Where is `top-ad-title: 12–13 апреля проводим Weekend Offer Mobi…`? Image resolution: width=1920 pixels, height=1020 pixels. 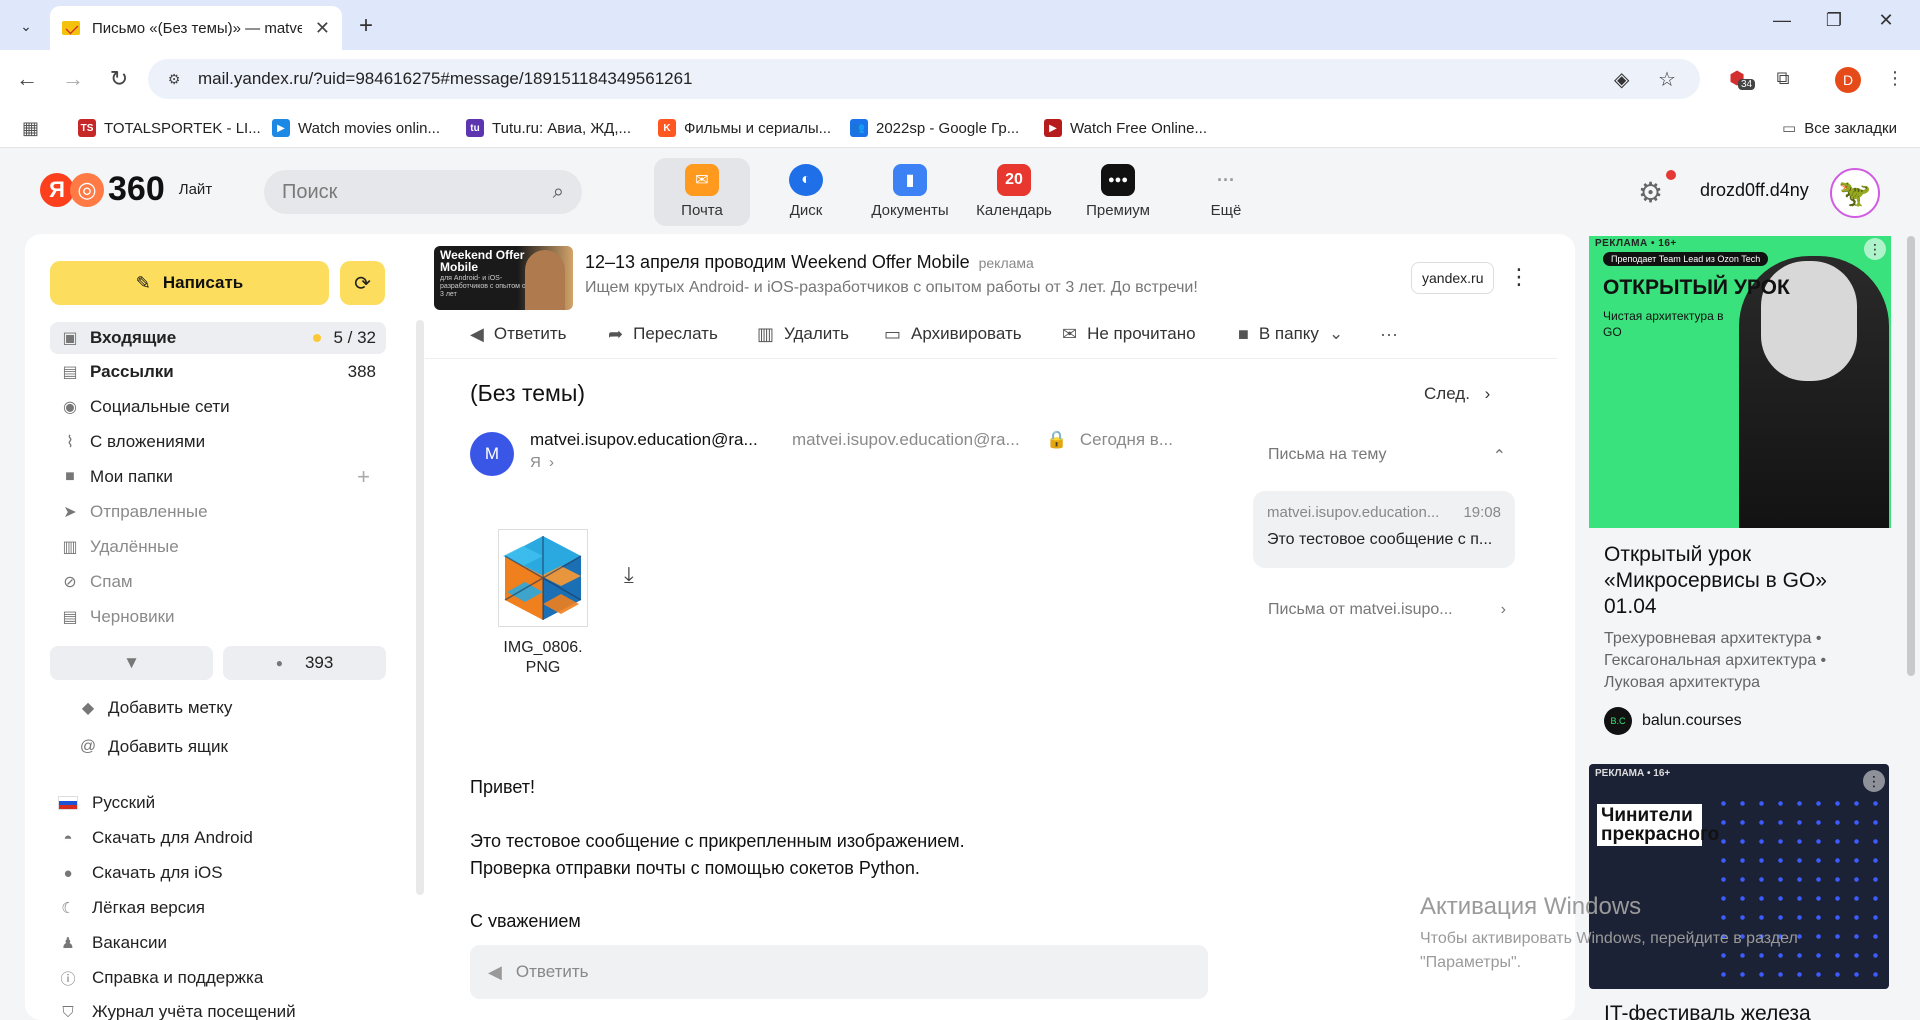 top-ad-title: 12–13 апреля проводим Weekend Offer Mobi… is located at coordinates (809, 262).